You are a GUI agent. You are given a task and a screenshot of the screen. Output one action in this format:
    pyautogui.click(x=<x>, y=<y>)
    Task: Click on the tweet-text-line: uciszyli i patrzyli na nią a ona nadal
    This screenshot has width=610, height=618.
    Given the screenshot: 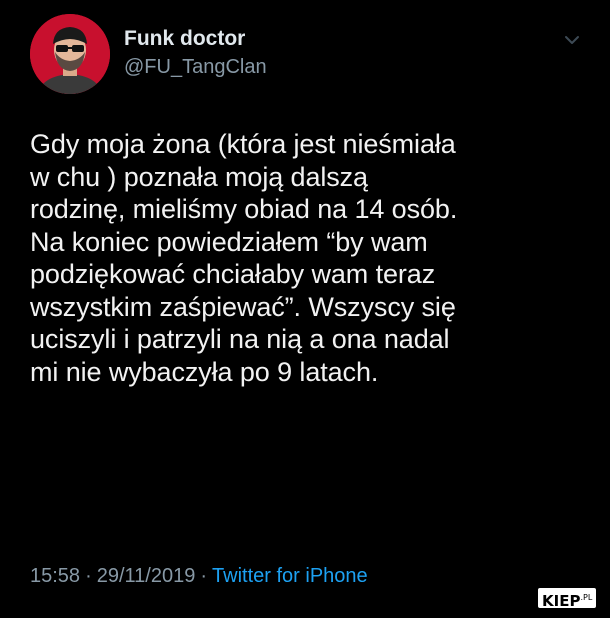 What is the action you would take?
    pyautogui.click(x=240, y=339)
    